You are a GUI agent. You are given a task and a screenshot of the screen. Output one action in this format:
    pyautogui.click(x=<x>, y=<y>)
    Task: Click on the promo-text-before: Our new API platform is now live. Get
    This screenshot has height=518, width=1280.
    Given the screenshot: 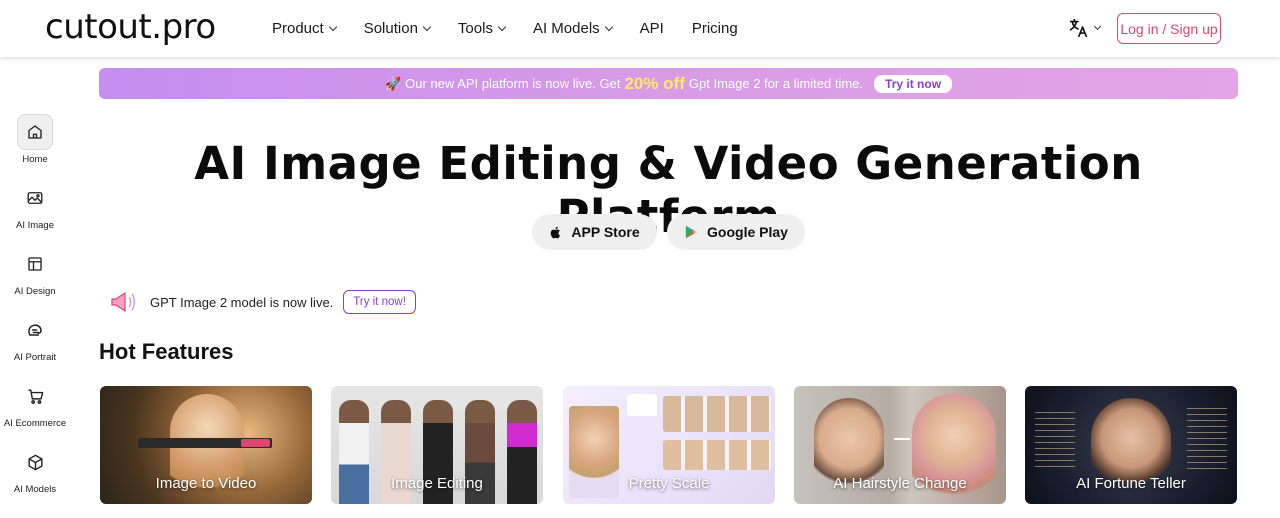 What is the action you would take?
    pyautogui.click(x=513, y=83)
    